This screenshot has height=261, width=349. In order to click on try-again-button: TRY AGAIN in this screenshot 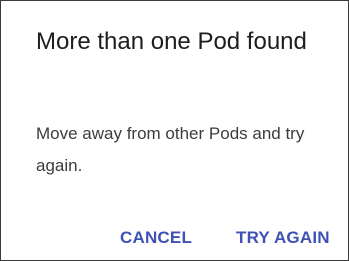, I will do `click(283, 238)`.